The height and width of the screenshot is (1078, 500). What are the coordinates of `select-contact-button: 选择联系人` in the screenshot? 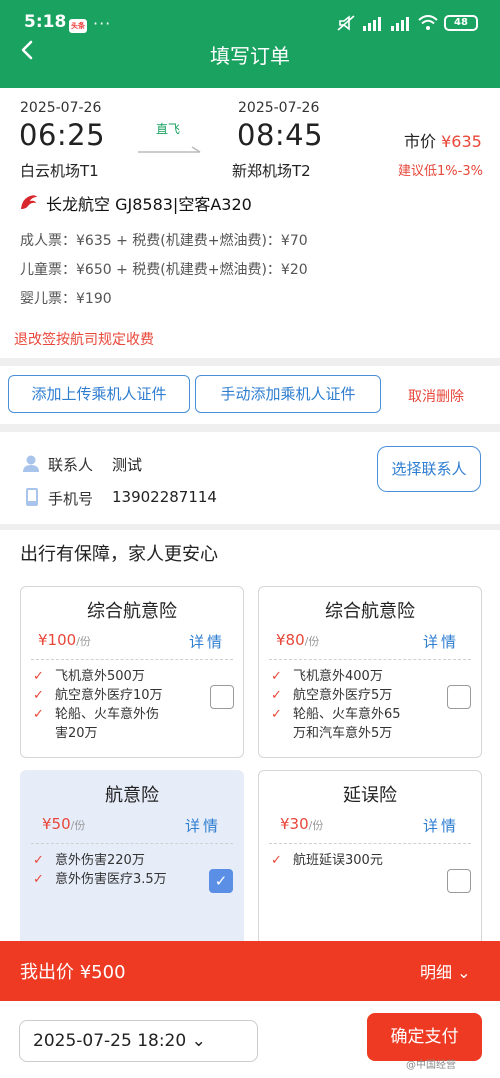 It's located at (429, 469).